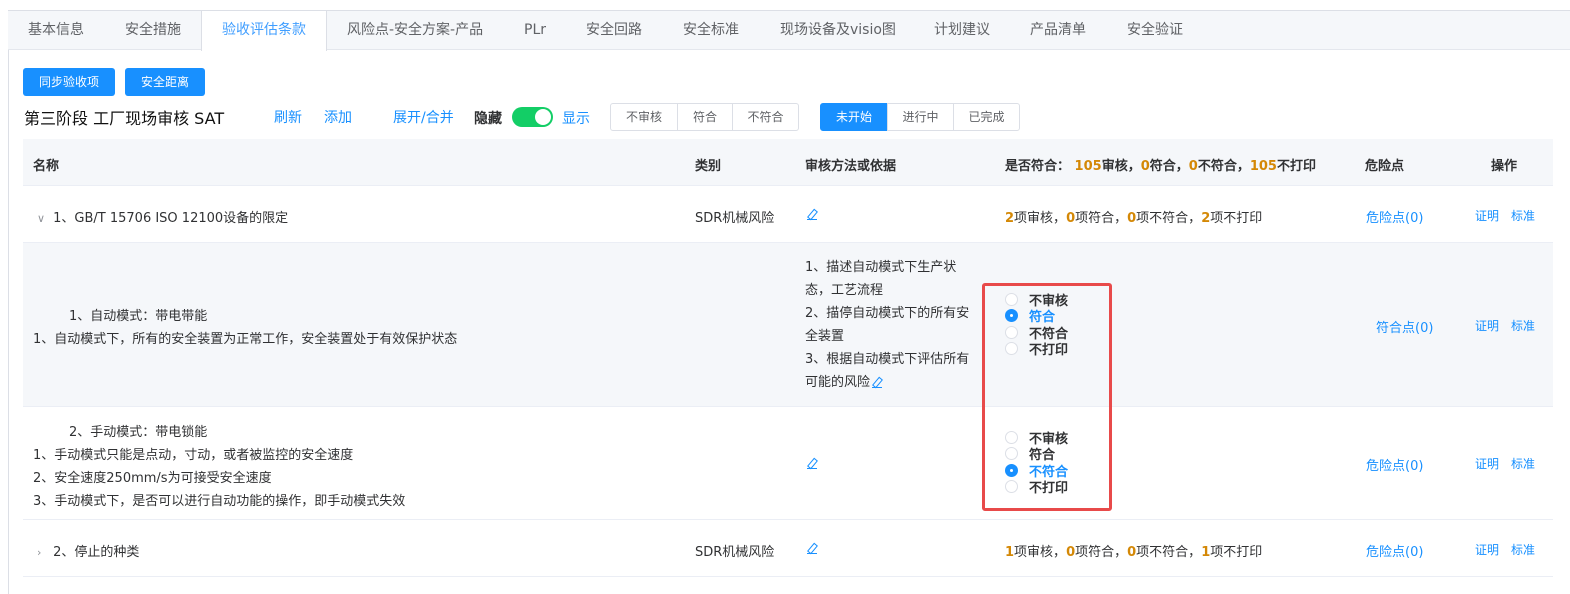  Describe the element at coordinates (1049, 351) in the screenshot. I see `radio-label: 不打印` at that location.